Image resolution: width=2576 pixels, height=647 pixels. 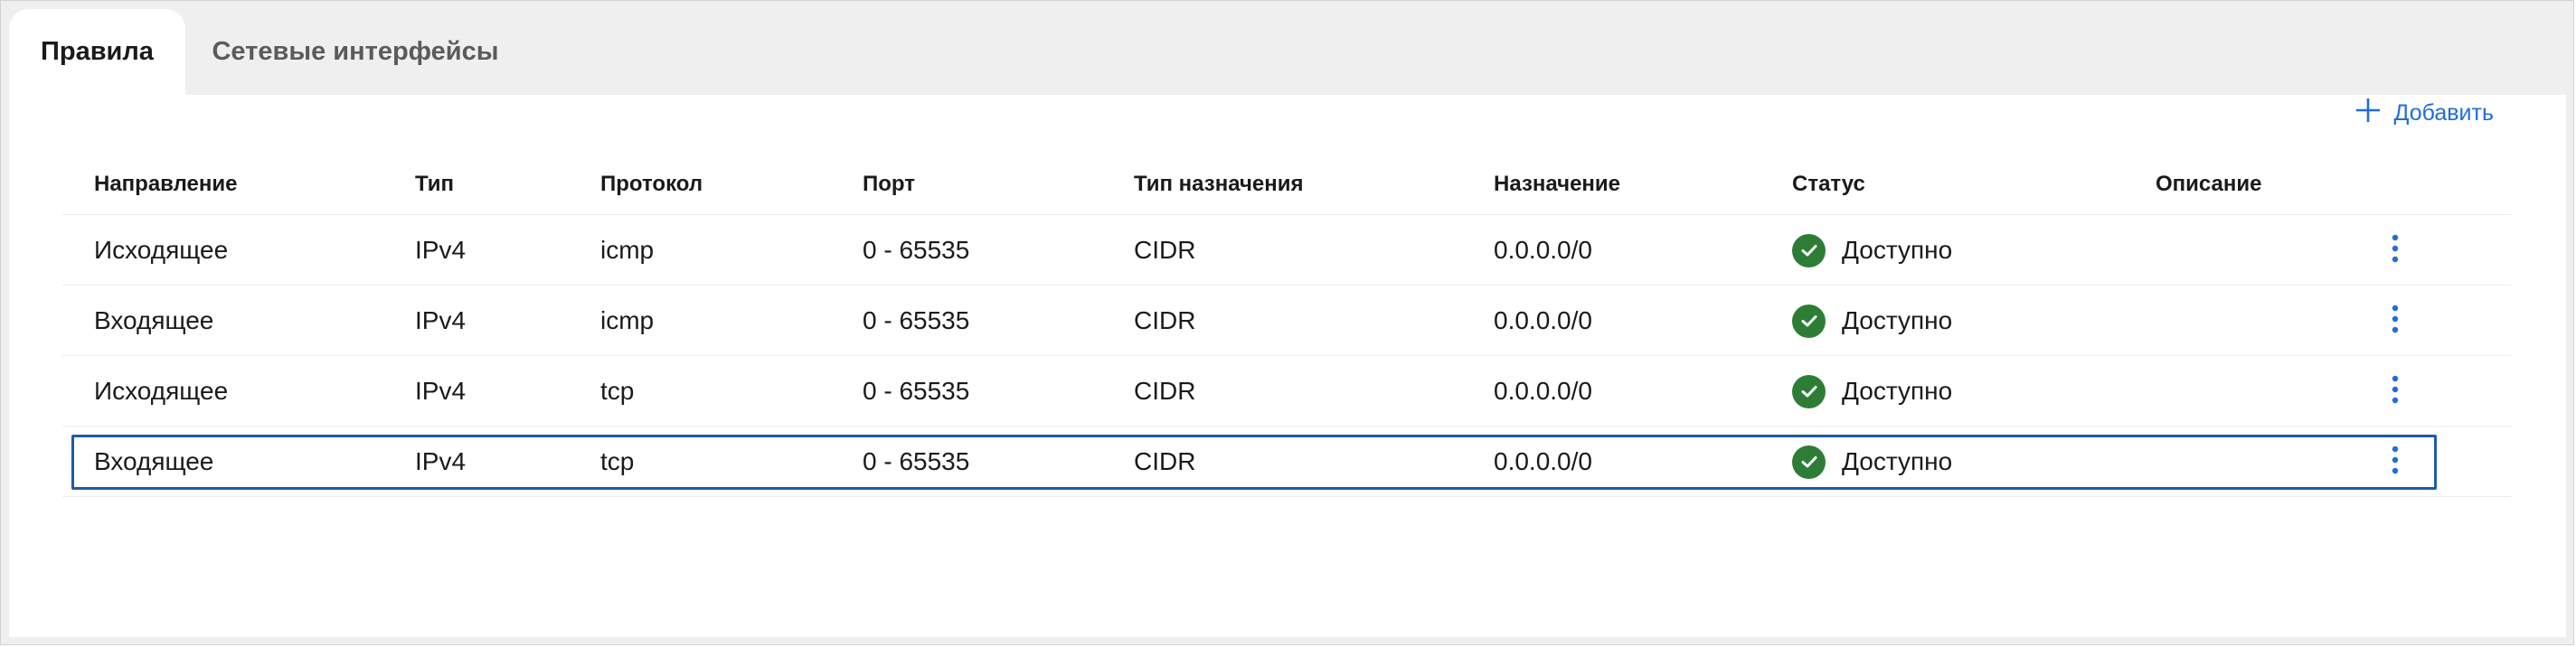 I want to click on column-header-dest-type: Тип назначения, so click(x=1219, y=185).